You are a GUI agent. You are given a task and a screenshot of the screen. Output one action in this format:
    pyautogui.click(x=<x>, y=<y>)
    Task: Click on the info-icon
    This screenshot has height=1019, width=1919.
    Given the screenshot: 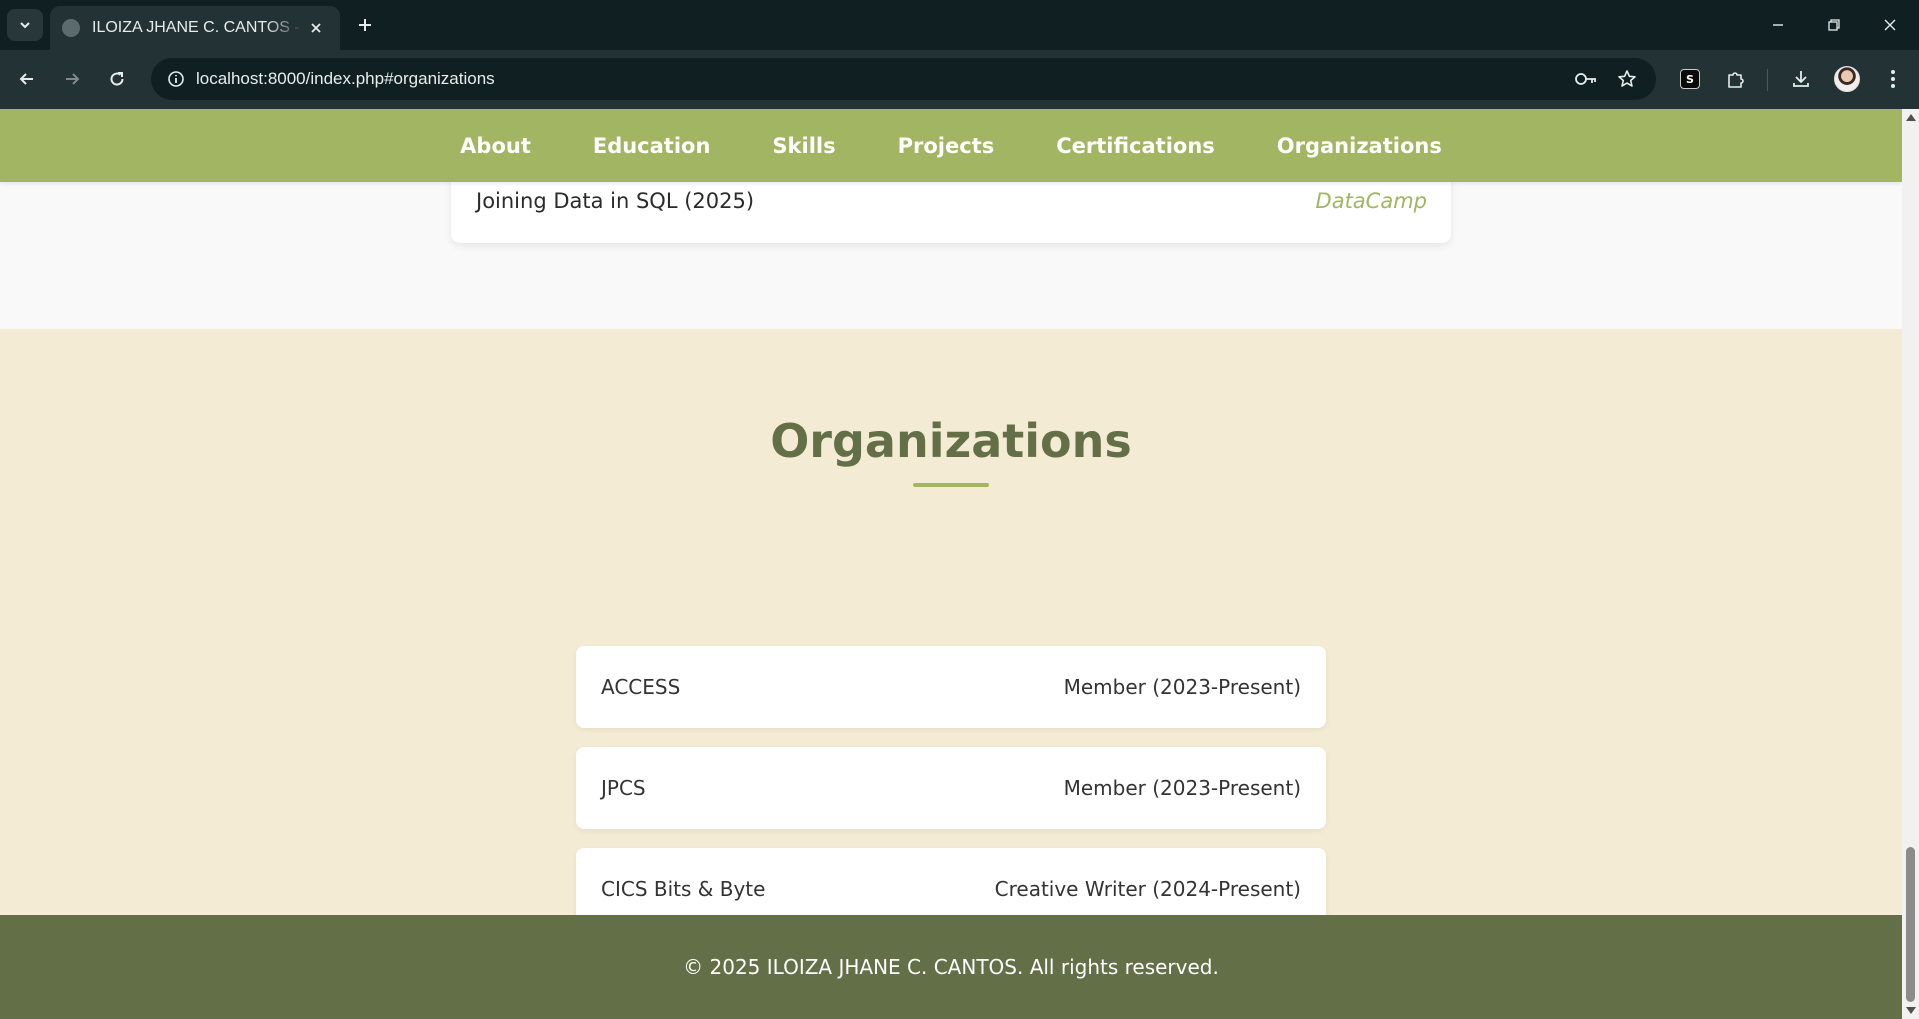 What is the action you would take?
    pyautogui.click(x=176, y=79)
    